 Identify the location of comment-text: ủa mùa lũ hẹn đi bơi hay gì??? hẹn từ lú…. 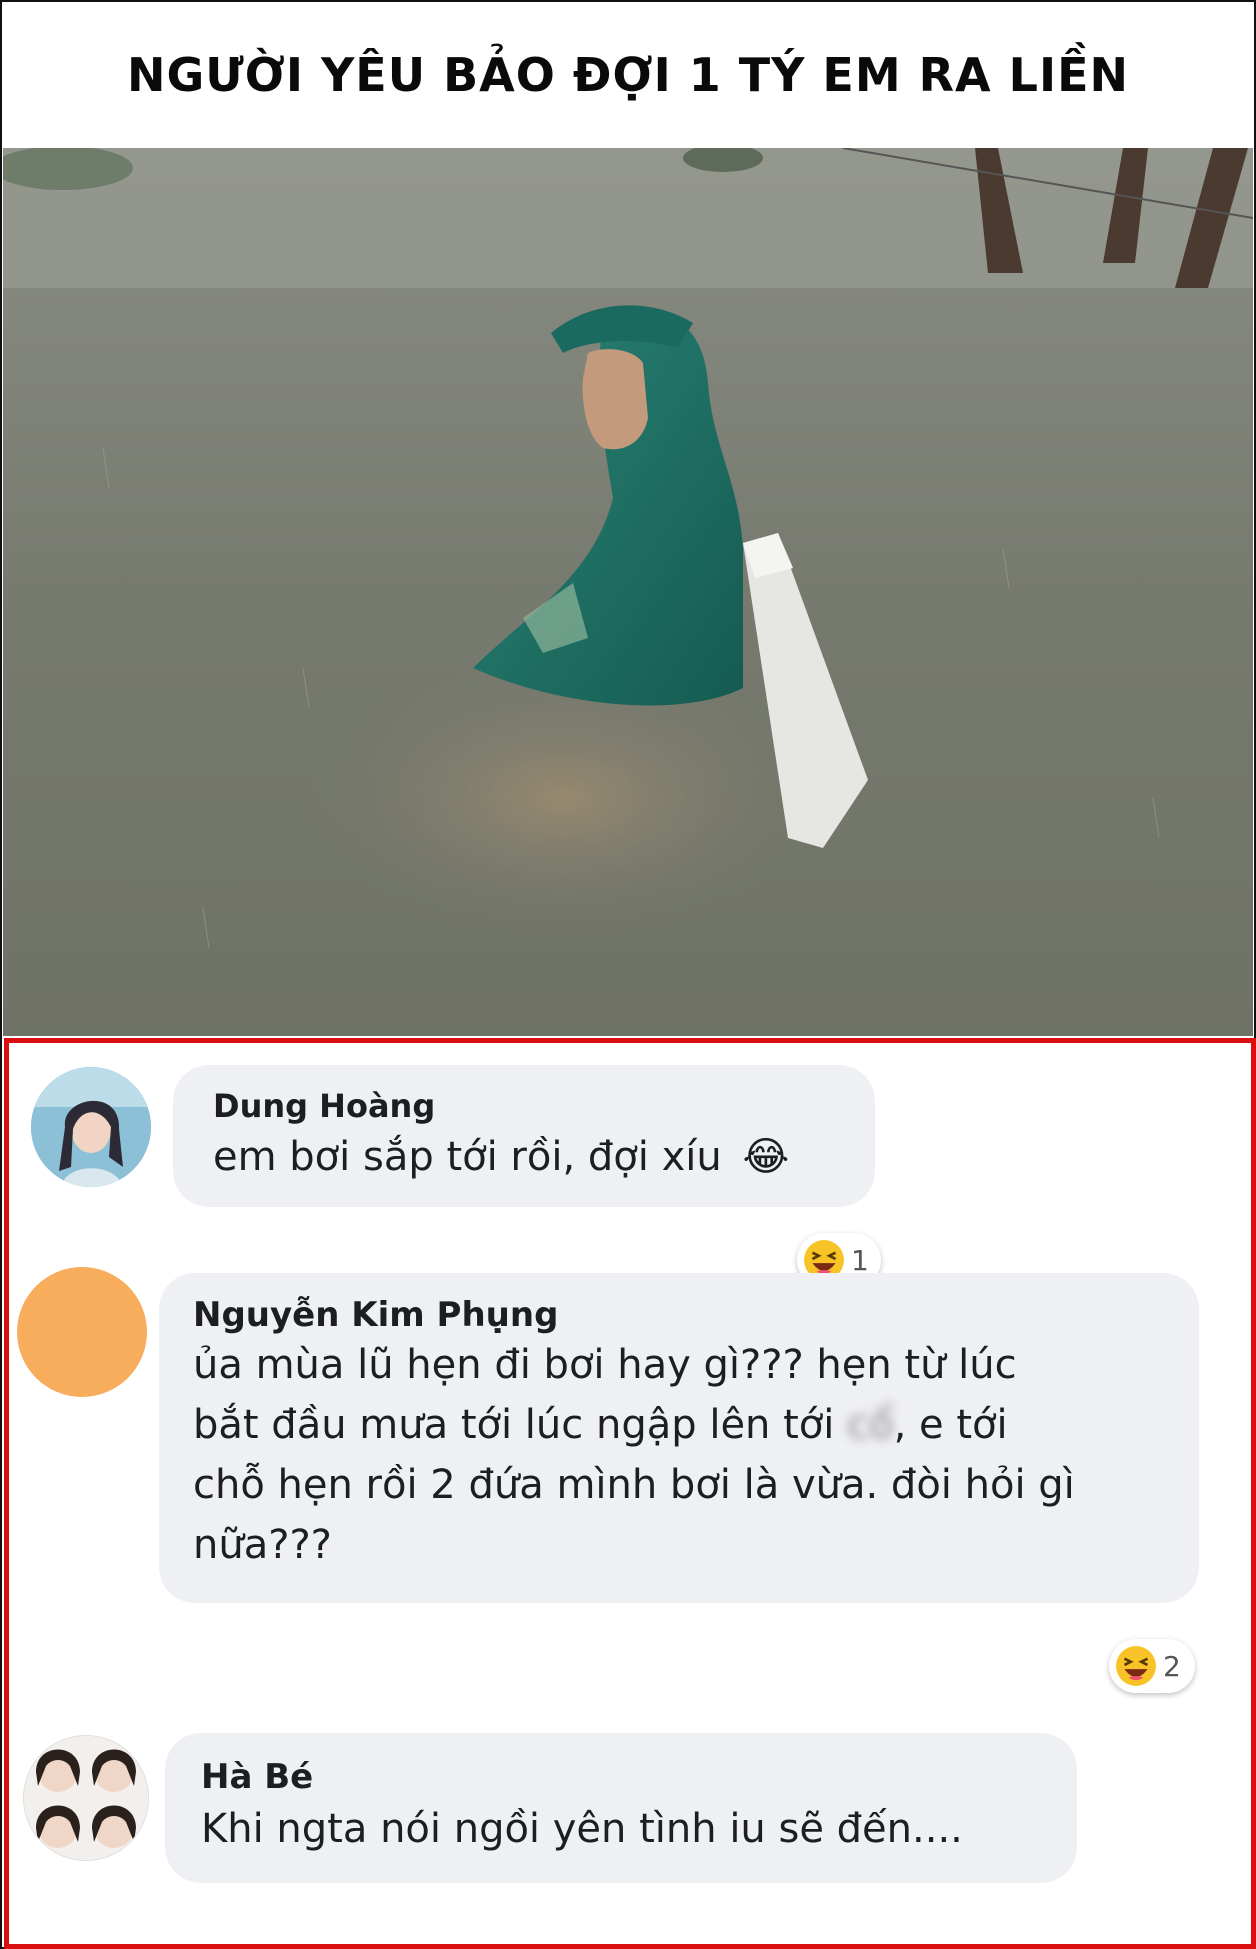
(634, 1455).